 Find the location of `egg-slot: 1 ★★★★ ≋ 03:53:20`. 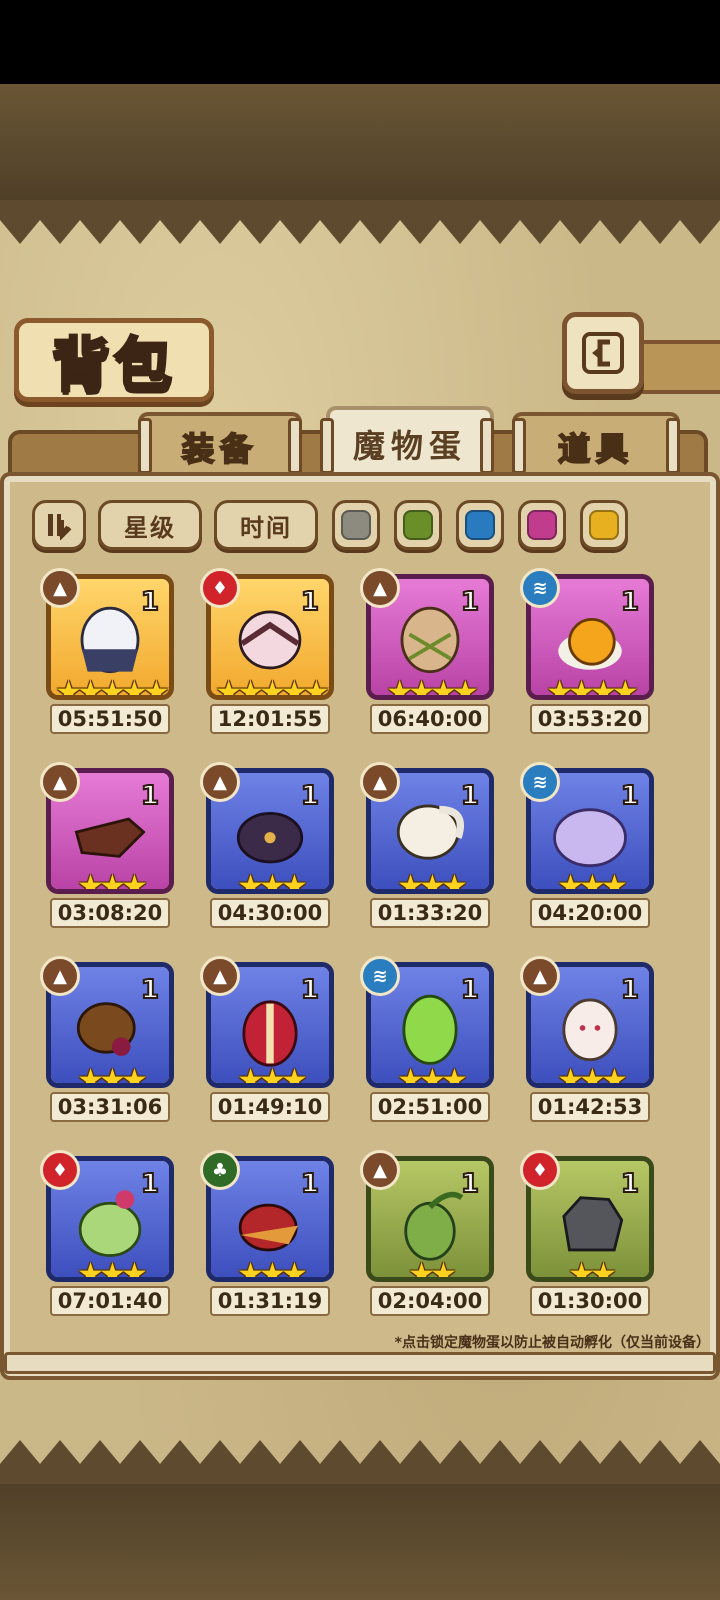

egg-slot: 1 ★★★★ ≋ 03:53:20 is located at coordinates (590, 653).